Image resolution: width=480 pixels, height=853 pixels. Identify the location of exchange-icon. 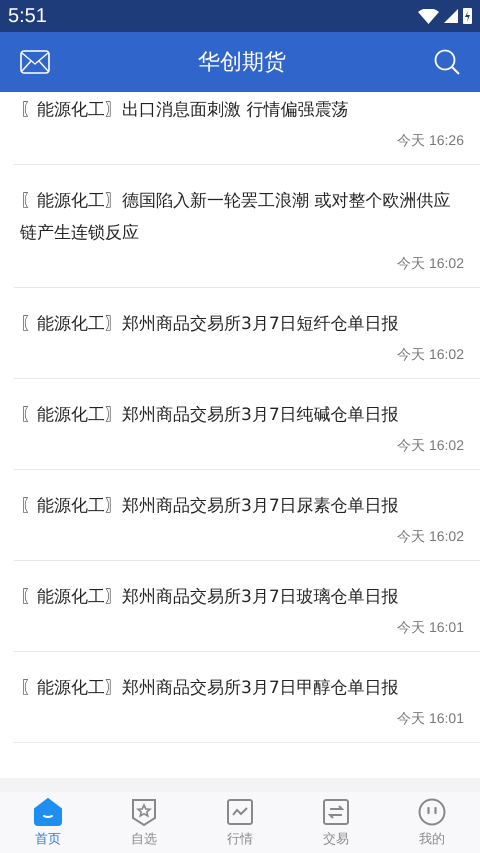
(336, 812).